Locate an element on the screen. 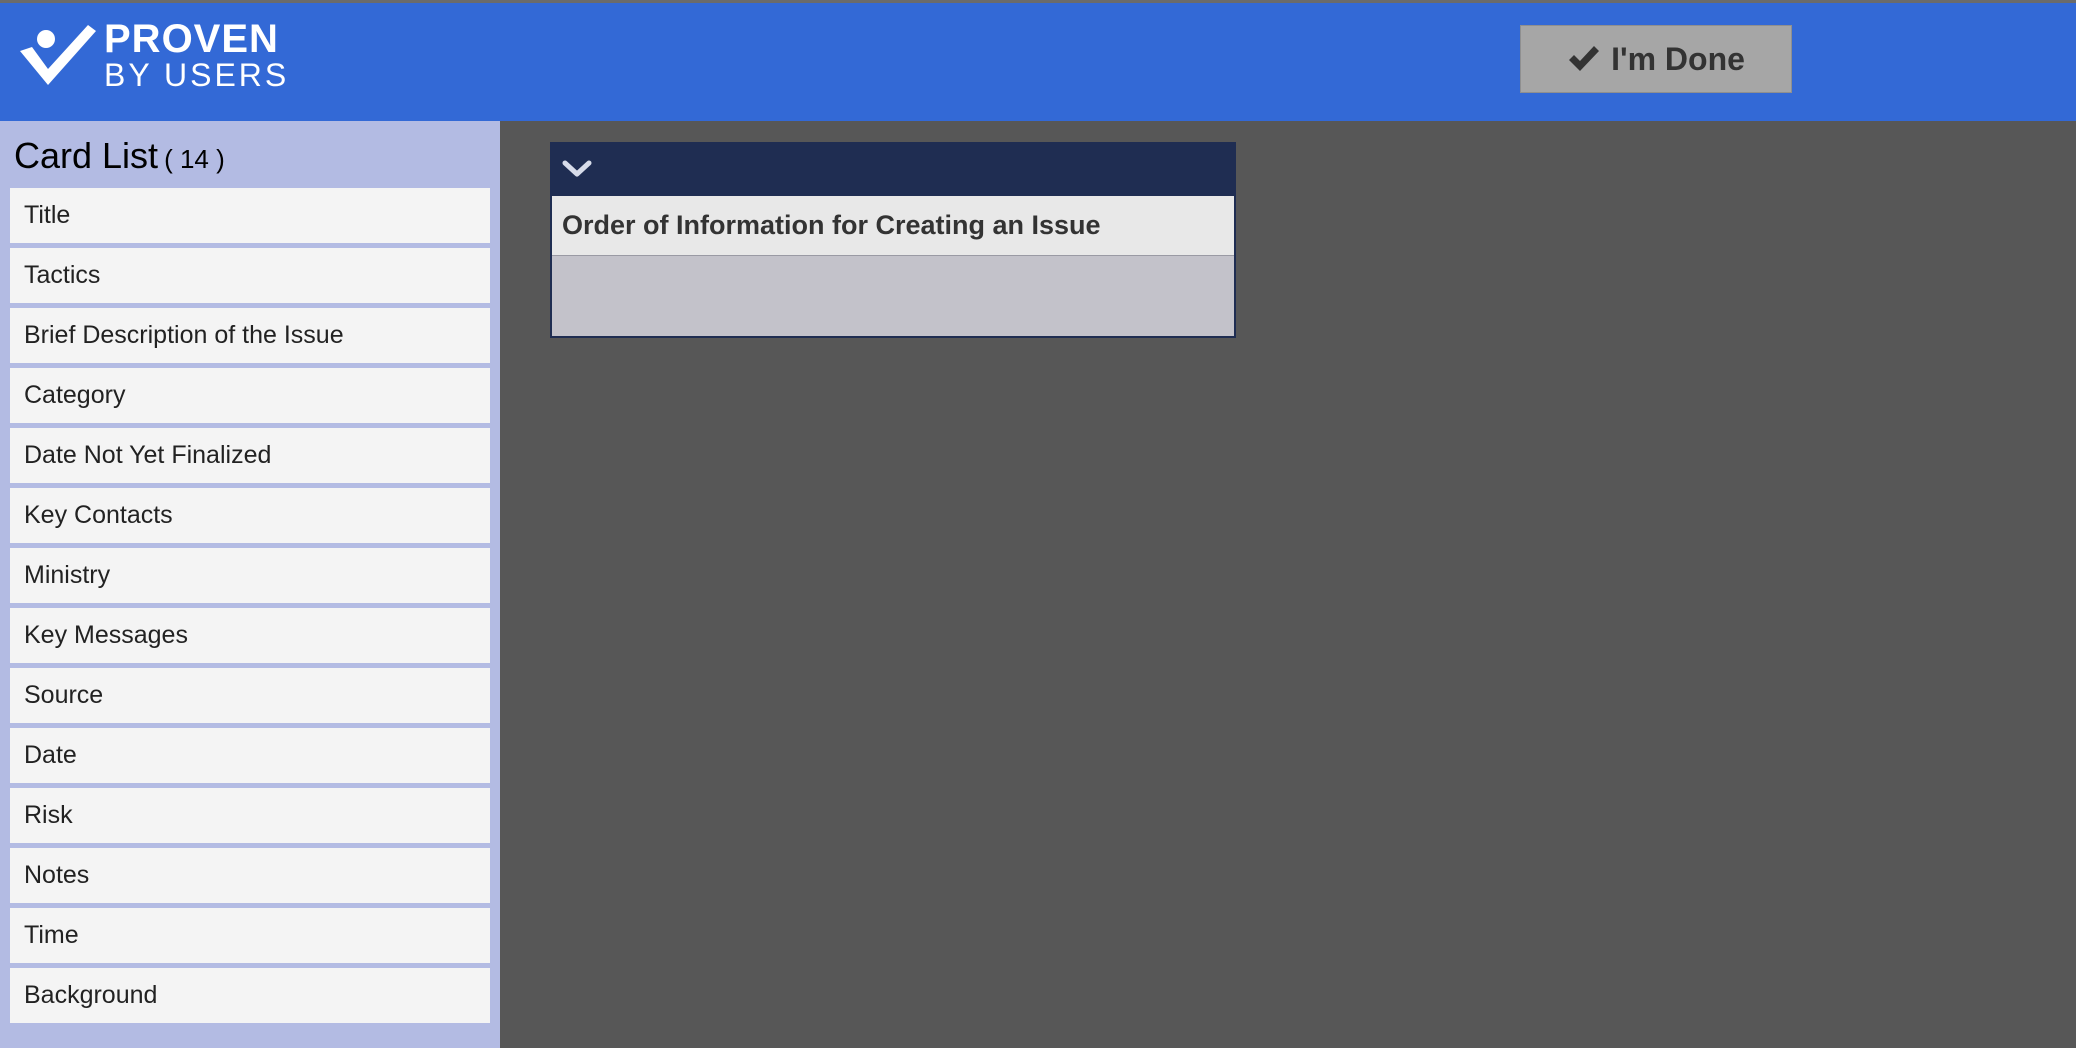 The image size is (2076, 1048). logo-text: PROVEN BY USERS is located at coordinates (196, 55).